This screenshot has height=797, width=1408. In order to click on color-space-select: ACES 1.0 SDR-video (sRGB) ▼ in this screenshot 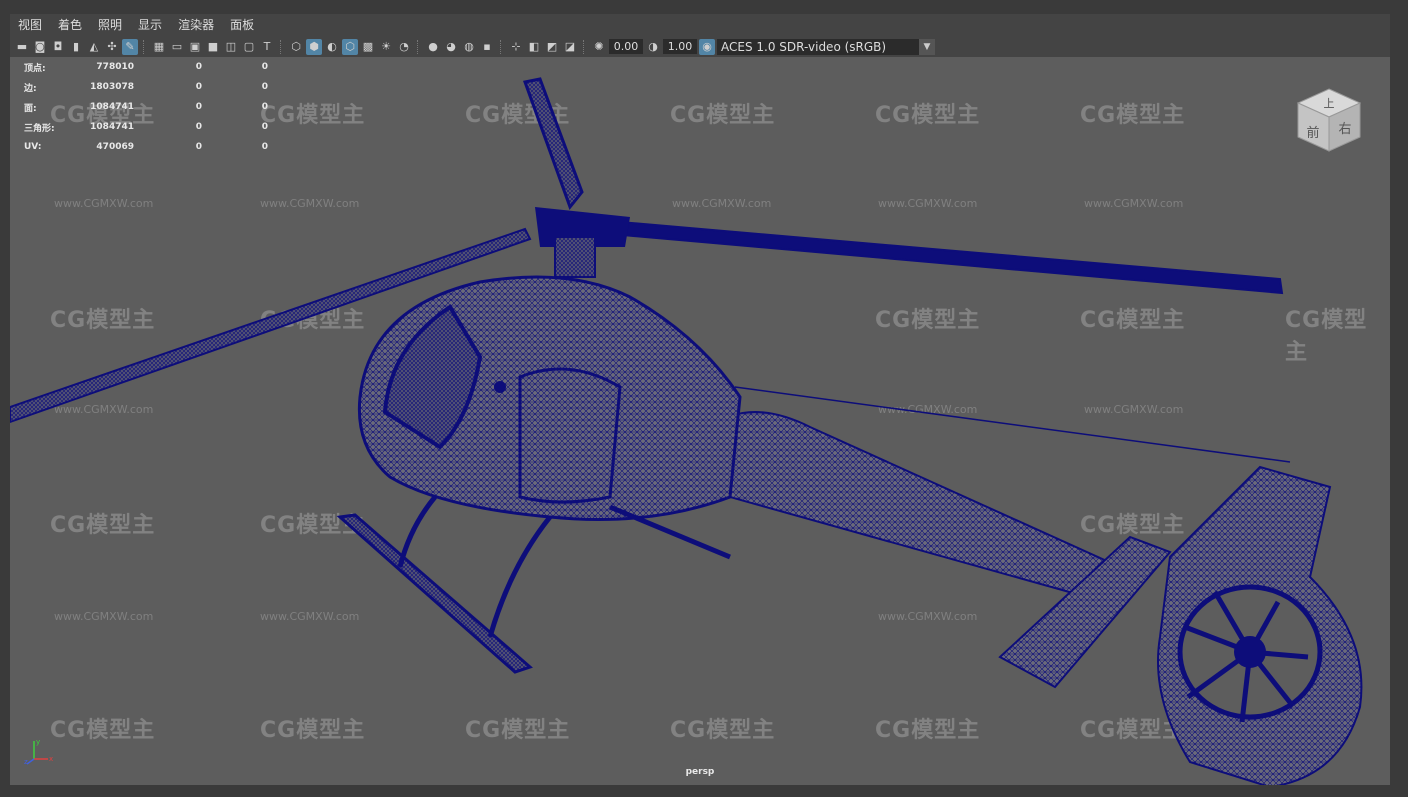, I will do `click(826, 46)`.